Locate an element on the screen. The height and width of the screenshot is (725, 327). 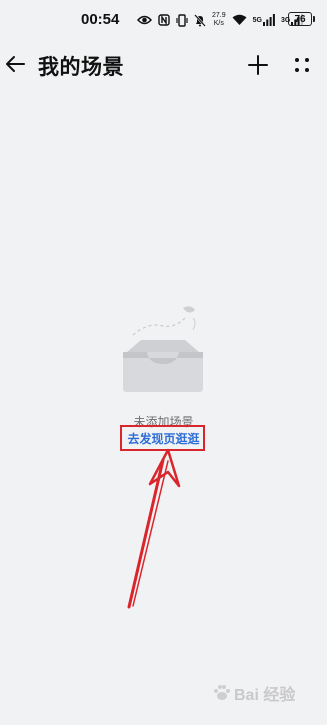
network-speed: 27.9 K/s is located at coordinates (219, 20).